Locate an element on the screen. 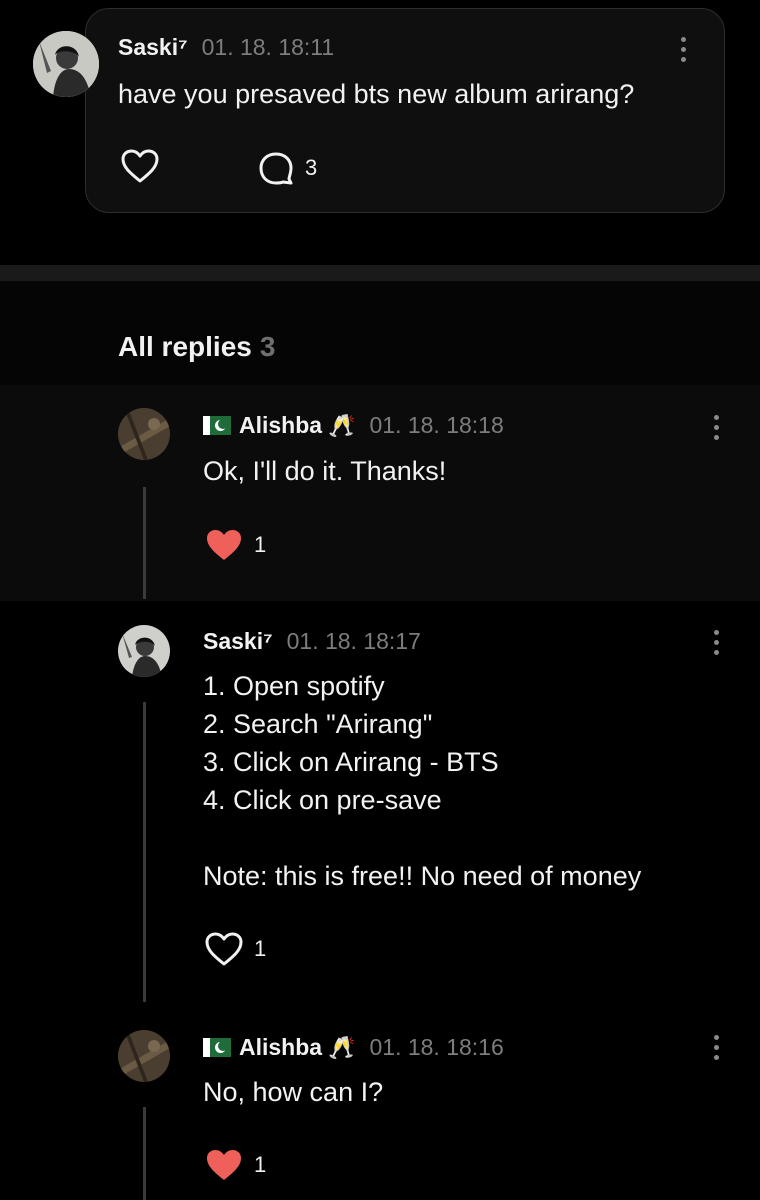  reply-timestamp: 01. 18. 18:17 is located at coordinates (353, 641).